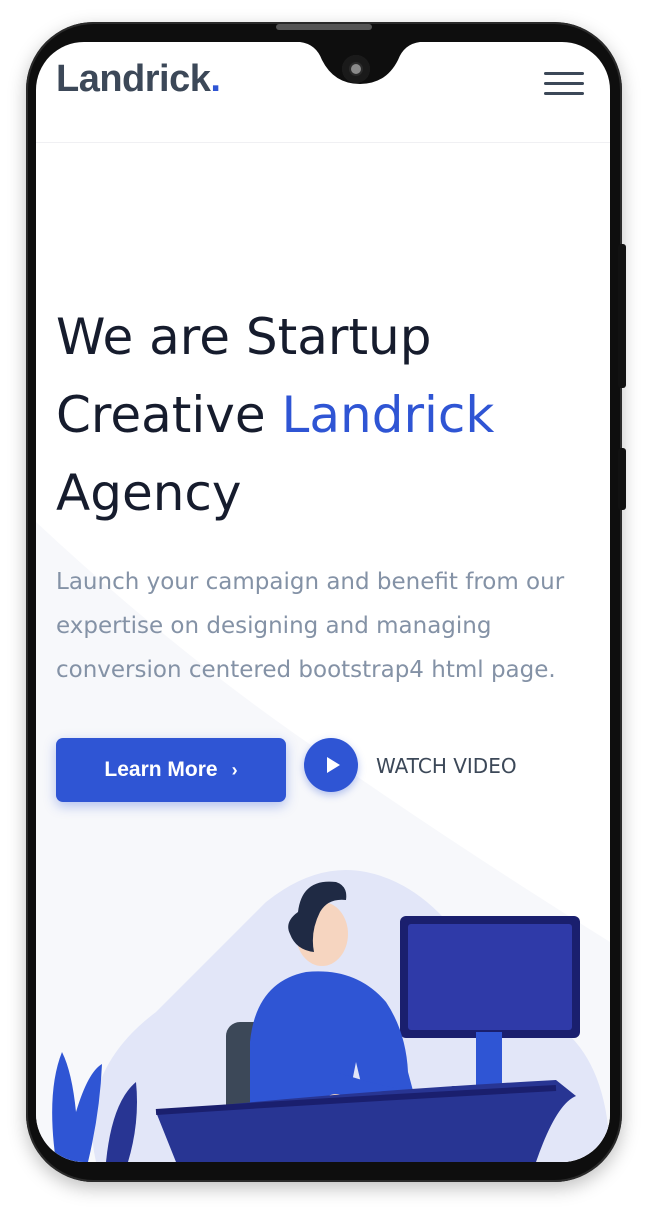  I want to click on camera-icon, so click(356, 69).